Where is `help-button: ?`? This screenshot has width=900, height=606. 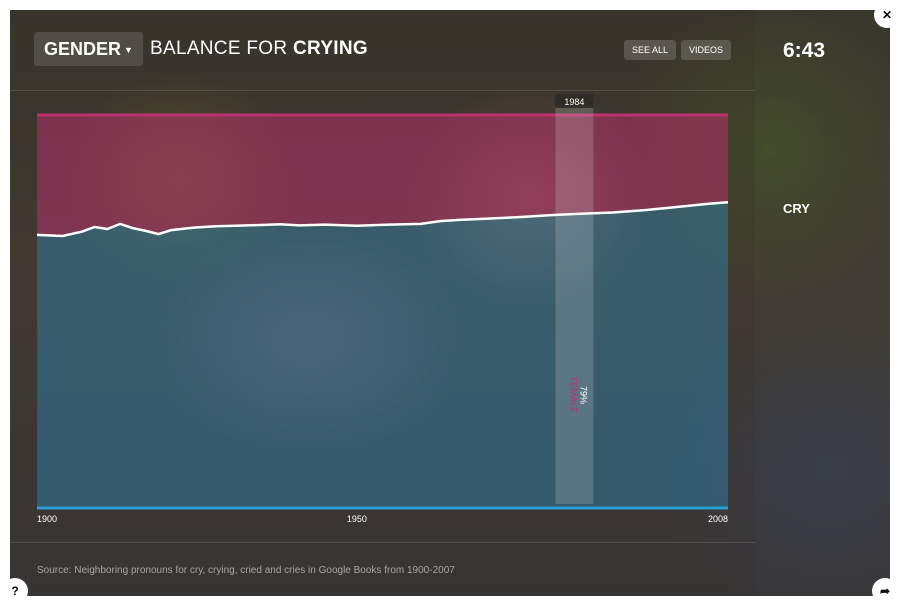
help-button: ? is located at coordinates (15, 591).